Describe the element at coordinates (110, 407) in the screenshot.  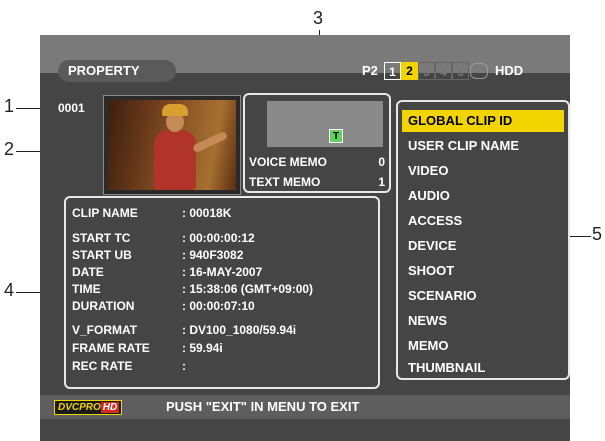
I see `hd-text: HD` at that location.